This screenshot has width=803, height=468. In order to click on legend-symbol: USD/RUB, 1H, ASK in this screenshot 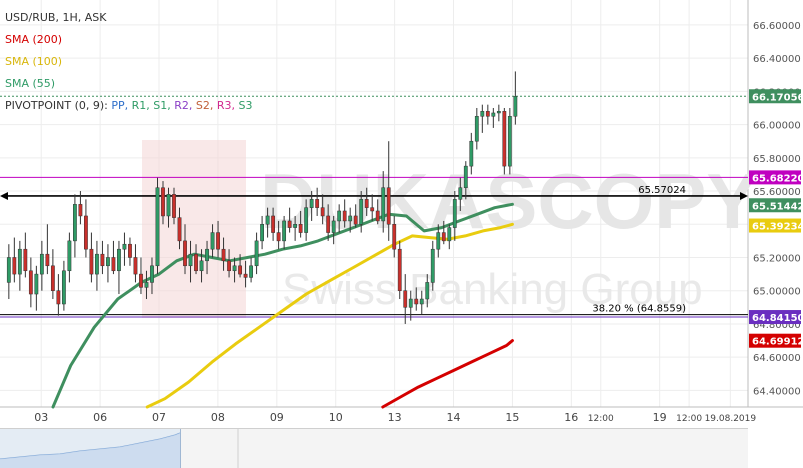, I will do `click(56, 17)`.